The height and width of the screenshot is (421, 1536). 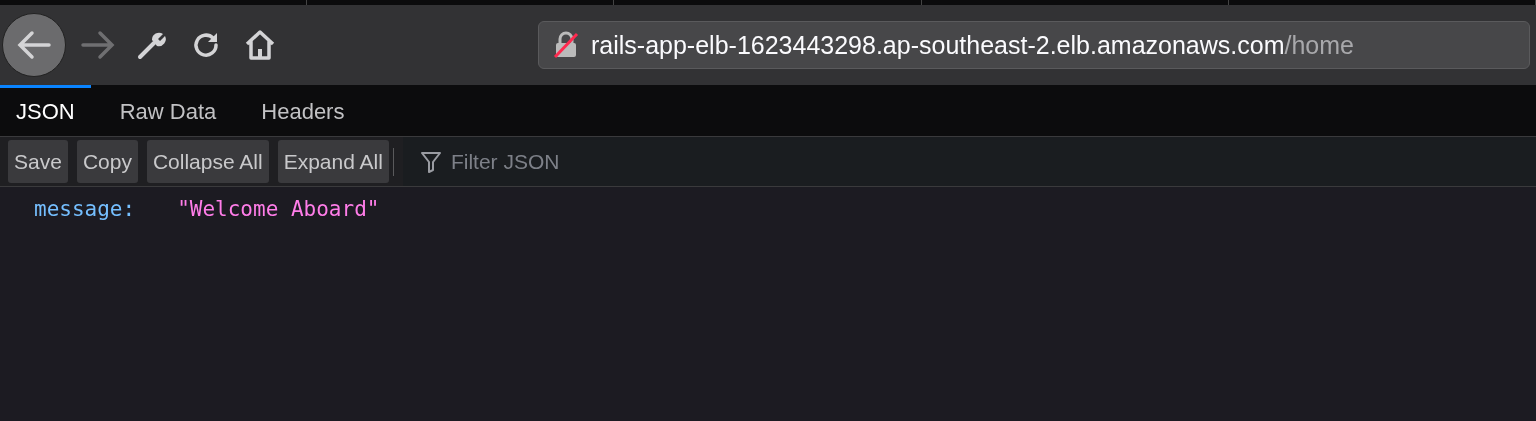 I want to click on forward-arrow-icon, so click(x=98, y=45).